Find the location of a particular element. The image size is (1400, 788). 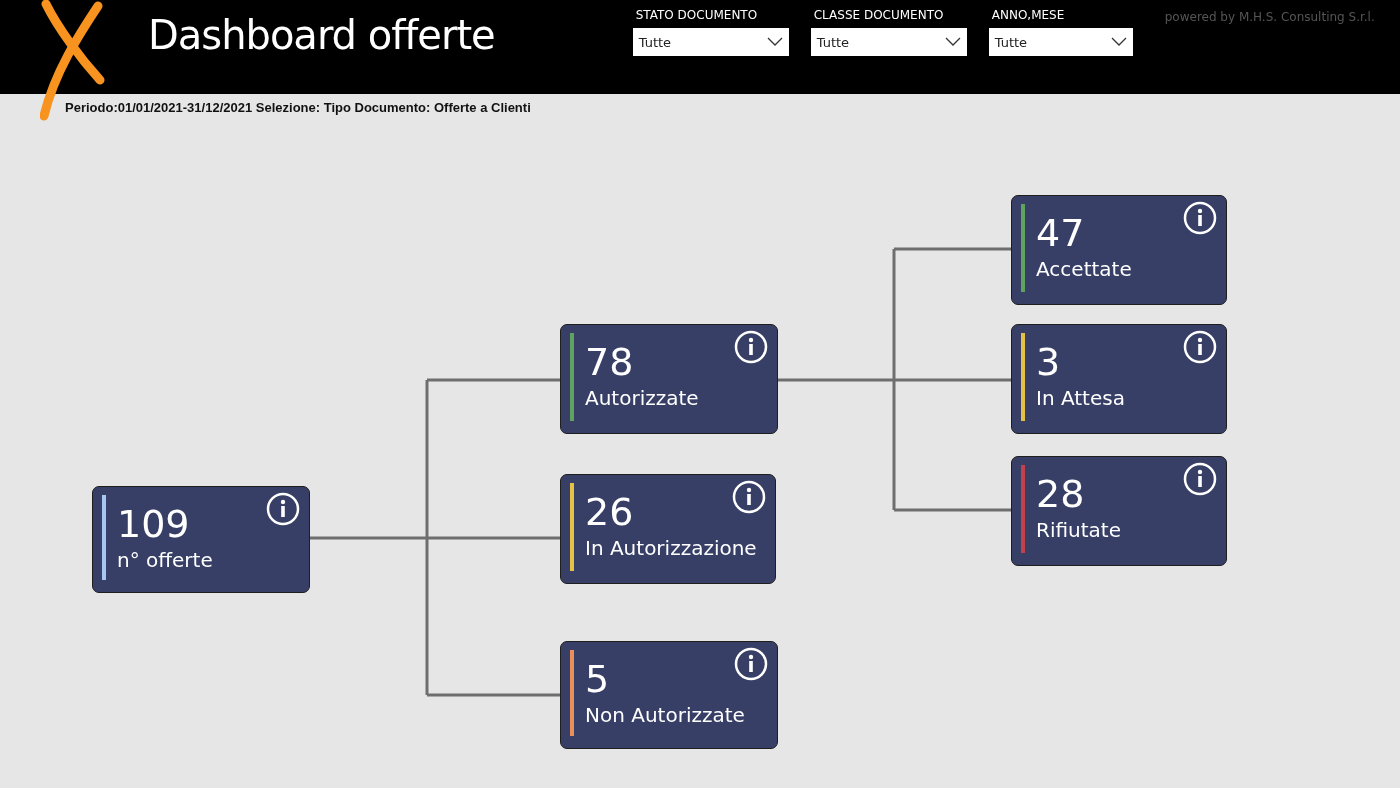

kpi-value: 109 is located at coordinates (153, 524).